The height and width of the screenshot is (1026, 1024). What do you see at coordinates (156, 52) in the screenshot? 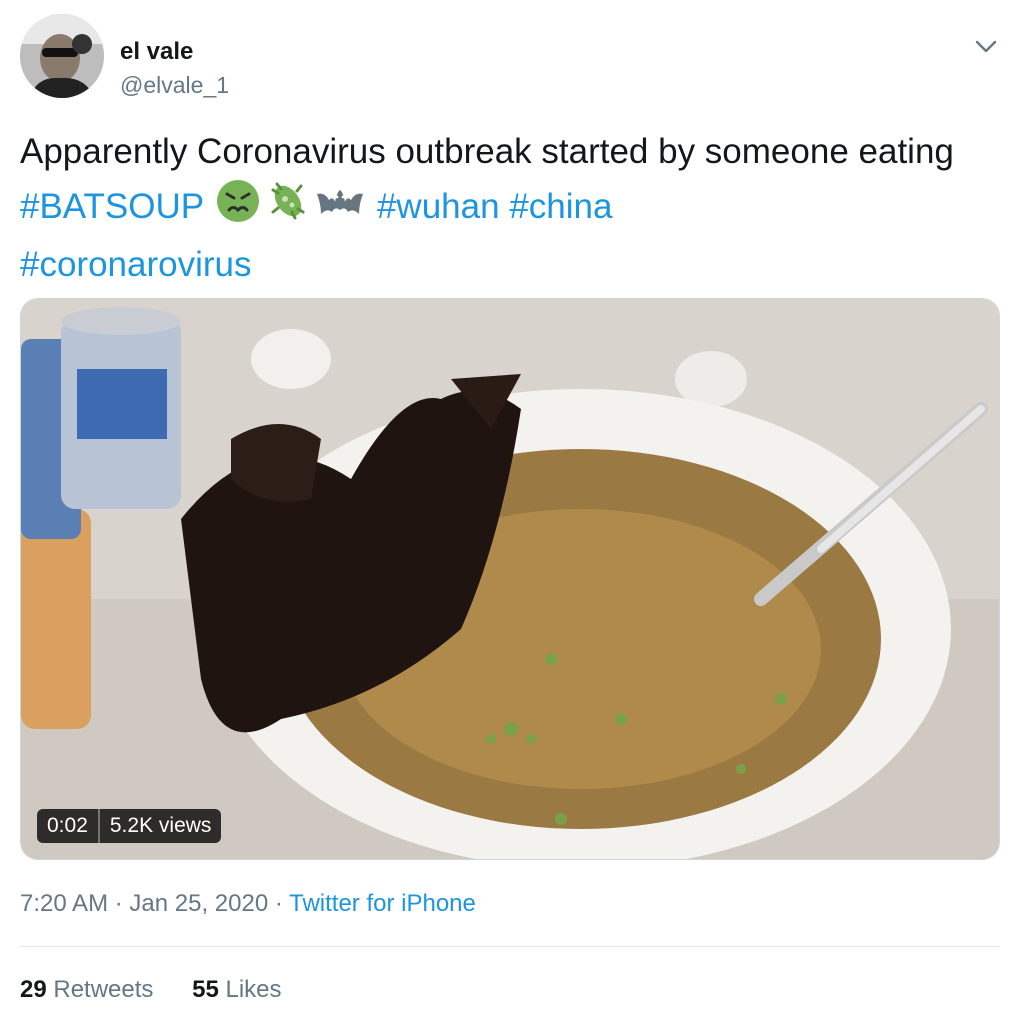
I see `display-name: el vale` at bounding box center [156, 52].